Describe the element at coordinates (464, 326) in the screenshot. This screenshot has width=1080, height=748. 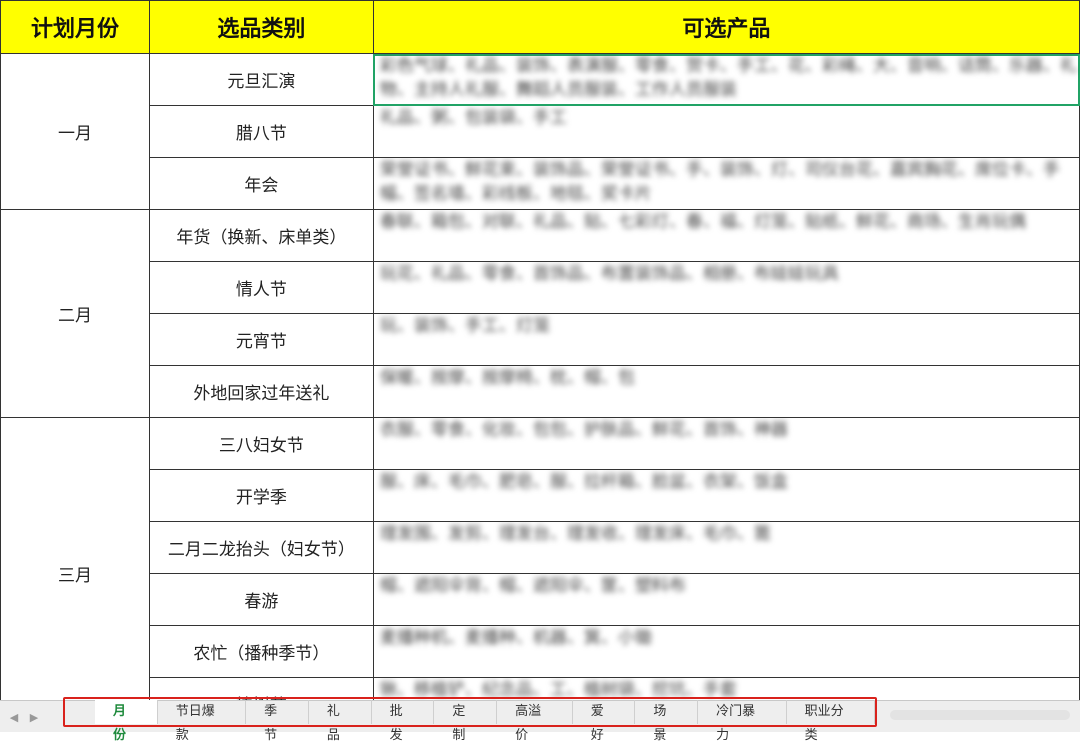
I see `products-text: 玩、装饰、手工、灯笼` at that location.